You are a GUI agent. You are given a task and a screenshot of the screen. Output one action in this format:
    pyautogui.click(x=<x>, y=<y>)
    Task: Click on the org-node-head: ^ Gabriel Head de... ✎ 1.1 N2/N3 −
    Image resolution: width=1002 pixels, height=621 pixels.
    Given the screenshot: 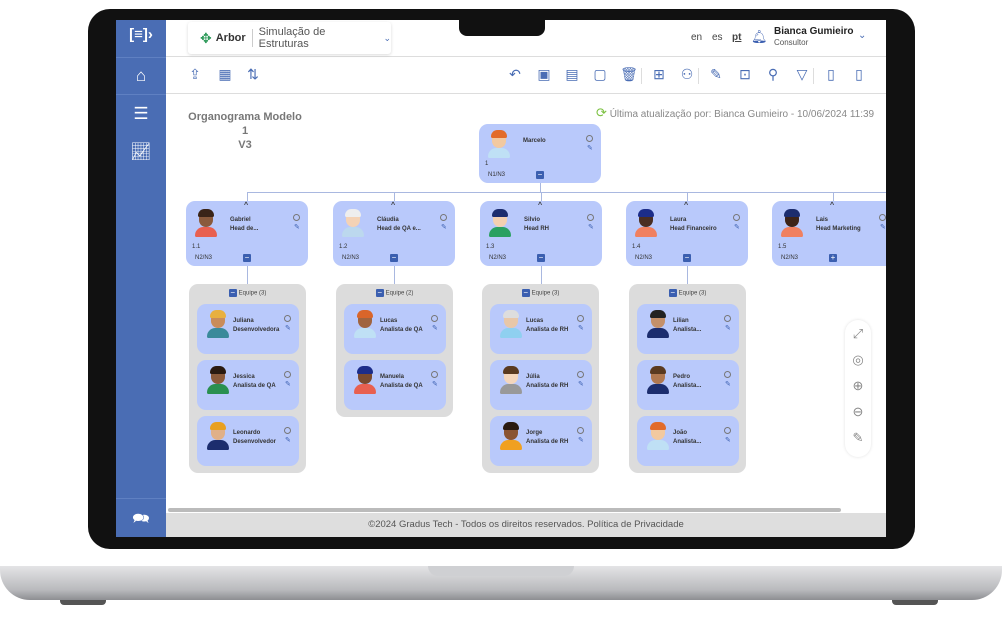 What is the action you would take?
    pyautogui.click(x=247, y=233)
    